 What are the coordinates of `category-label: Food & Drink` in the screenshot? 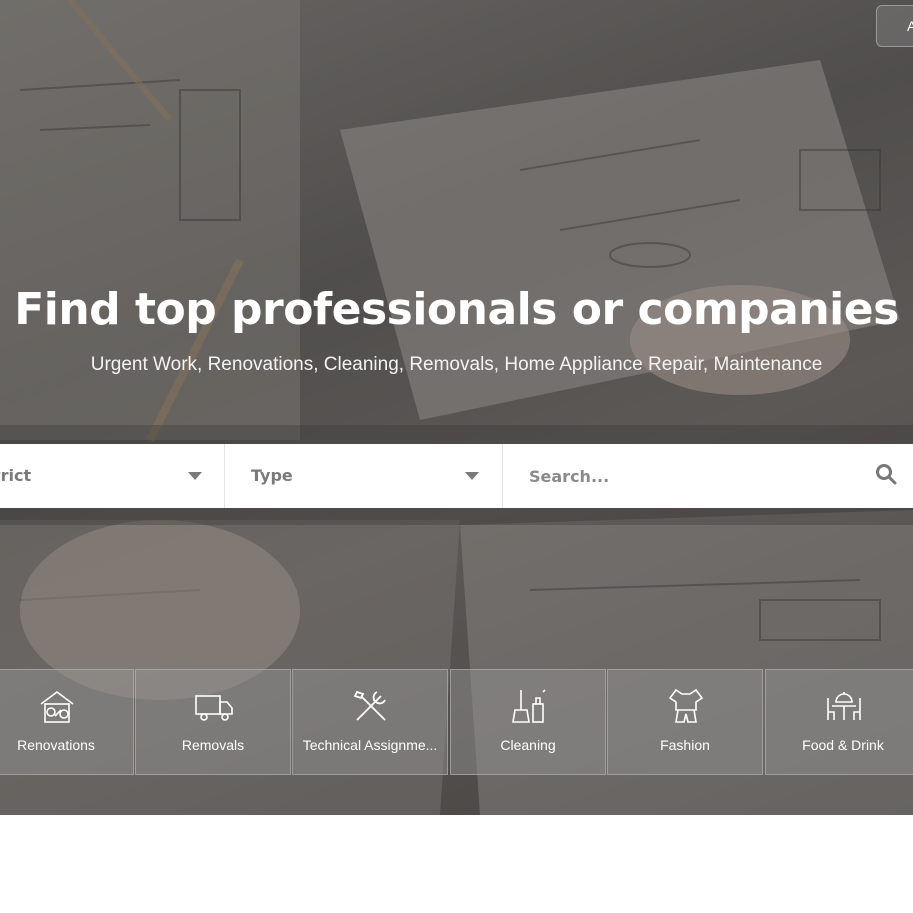 It's located at (843, 745).